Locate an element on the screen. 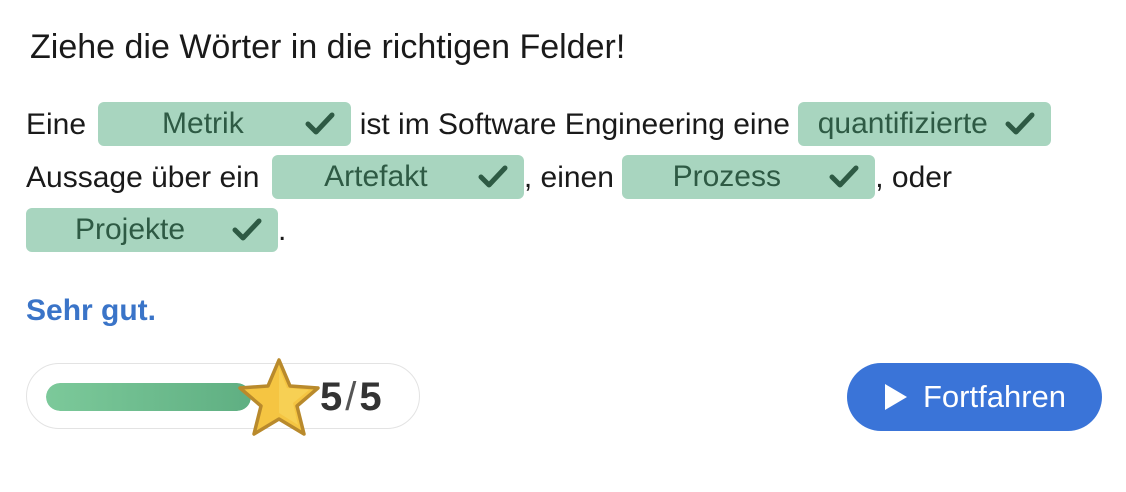  score-current: 5 is located at coordinates (332, 397).